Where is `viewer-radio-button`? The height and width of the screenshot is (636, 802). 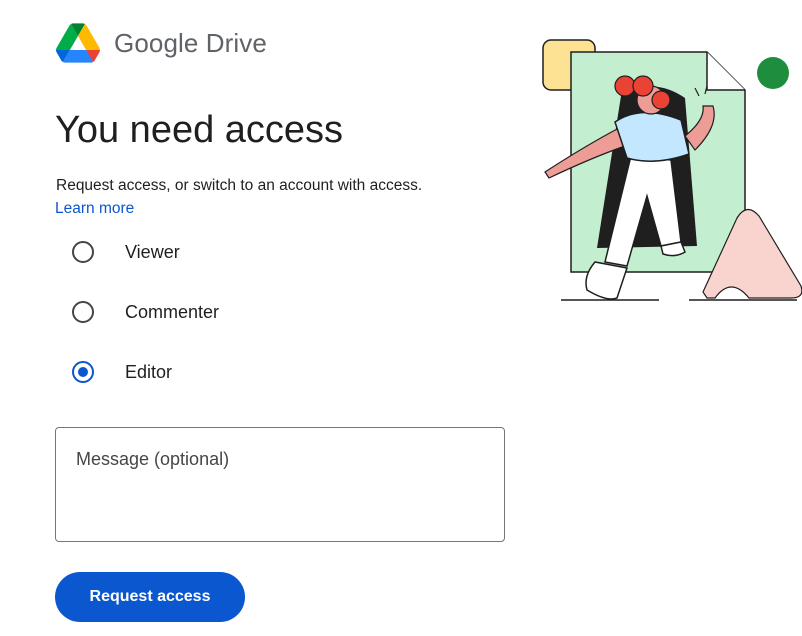
viewer-radio-button is located at coordinates (83, 252).